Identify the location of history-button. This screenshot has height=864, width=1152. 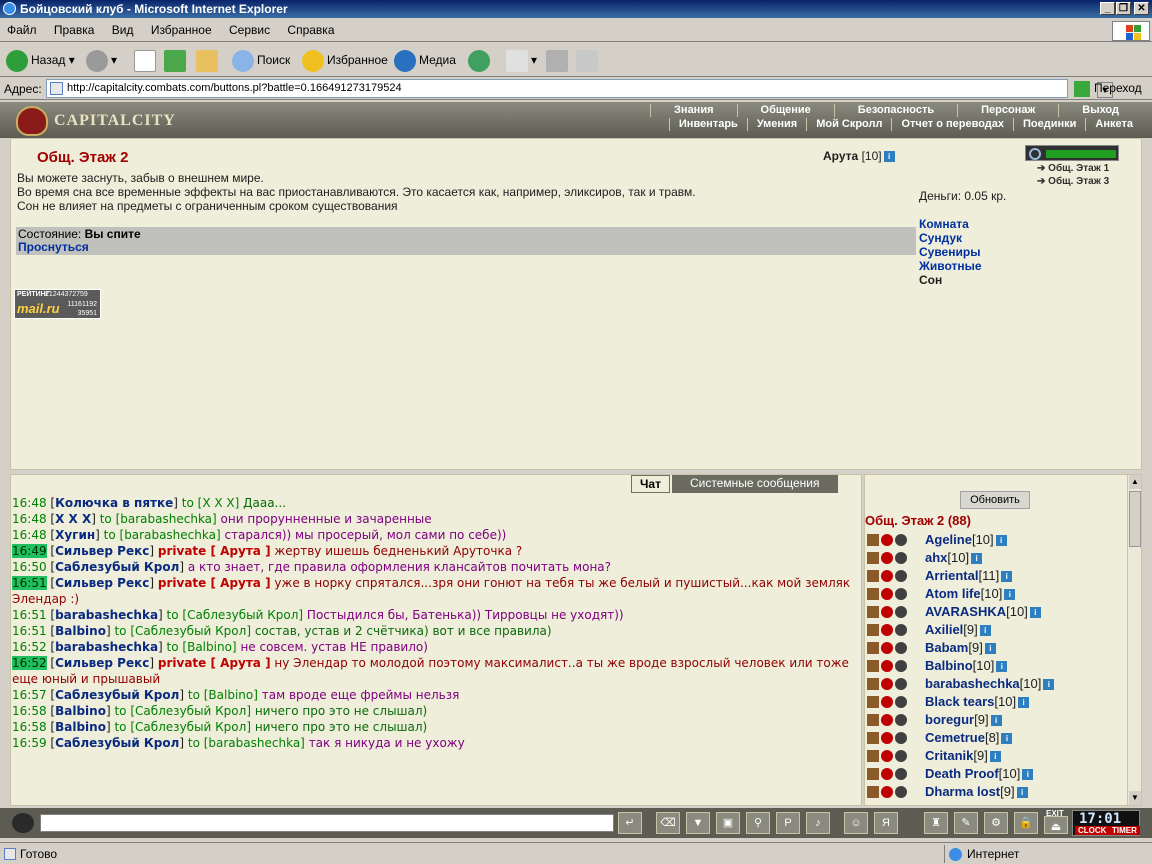
(480, 60).